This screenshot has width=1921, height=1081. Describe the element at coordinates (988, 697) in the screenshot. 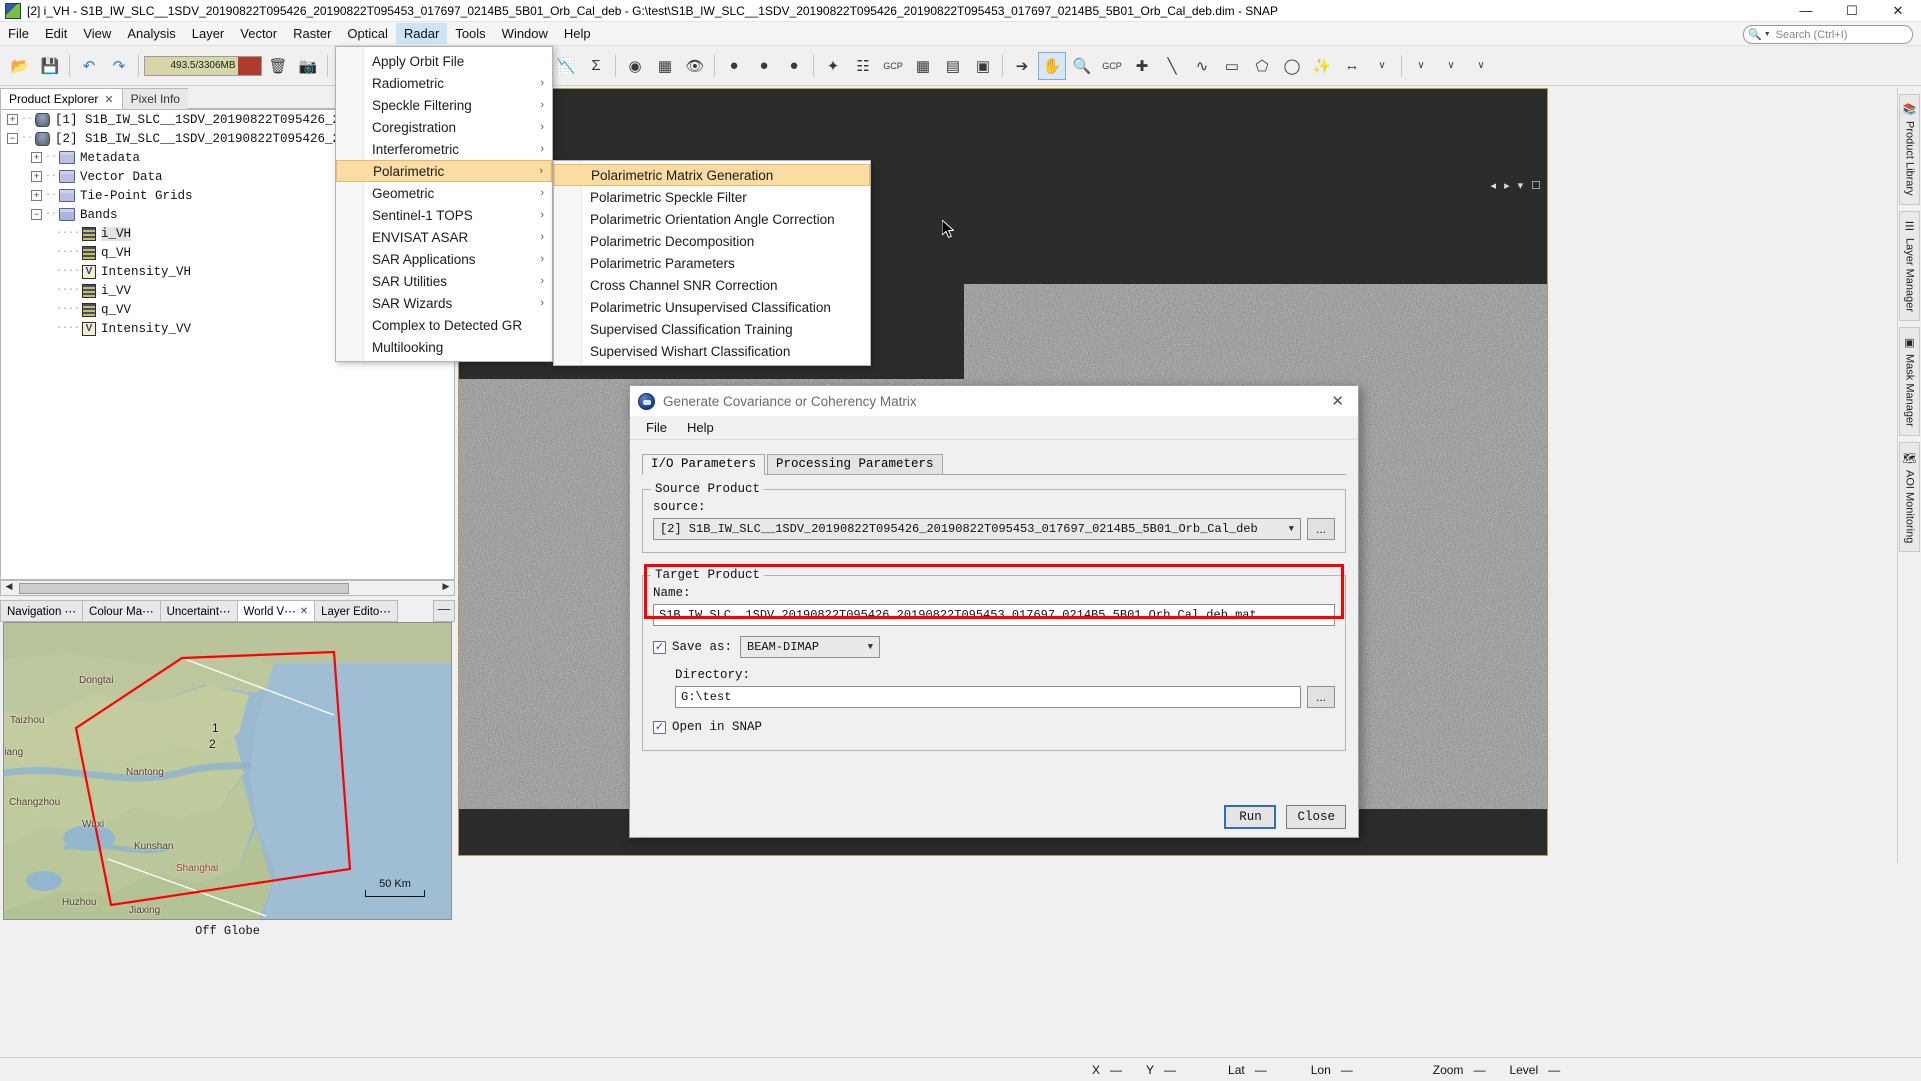

I see `directory-input: G:\test` at that location.